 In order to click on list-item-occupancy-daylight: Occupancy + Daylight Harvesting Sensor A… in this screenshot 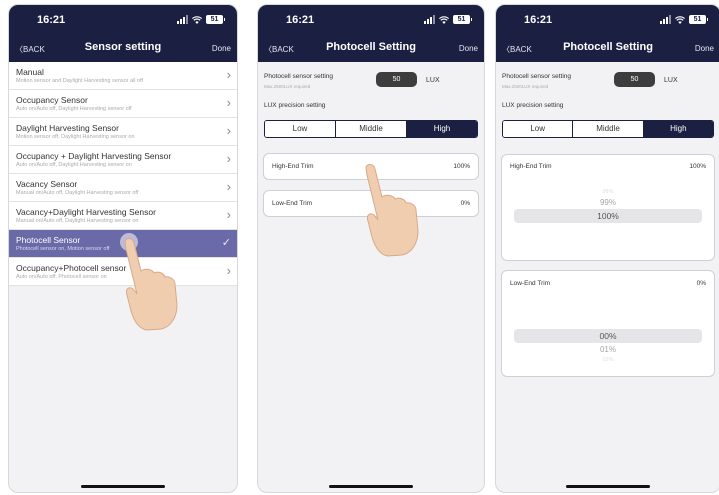, I will do `click(123, 160)`.